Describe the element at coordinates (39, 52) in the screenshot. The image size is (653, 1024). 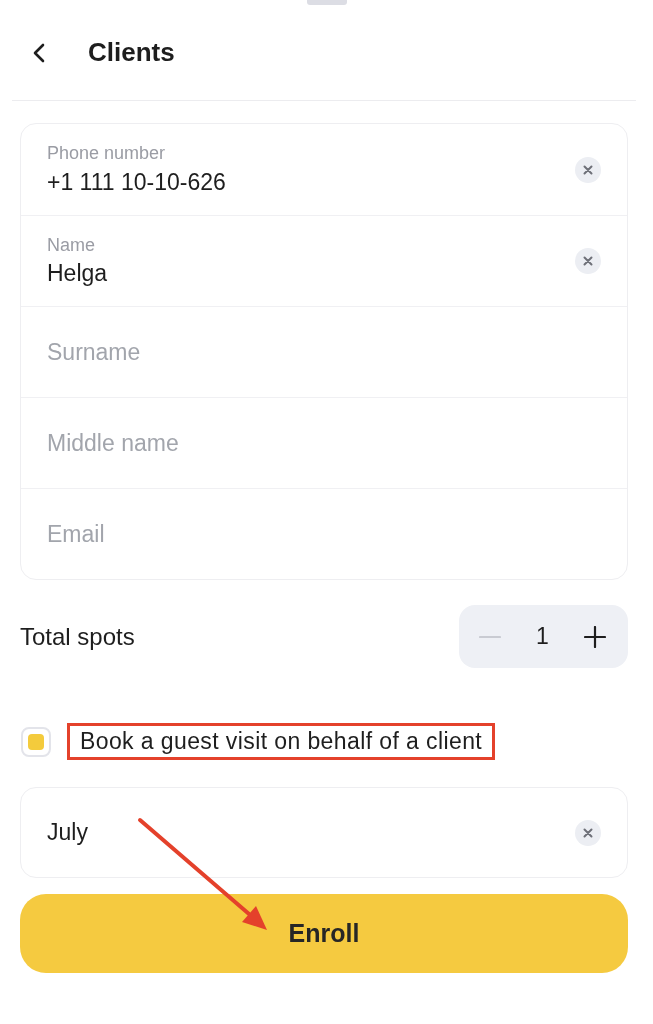
I see `back-icon` at that location.